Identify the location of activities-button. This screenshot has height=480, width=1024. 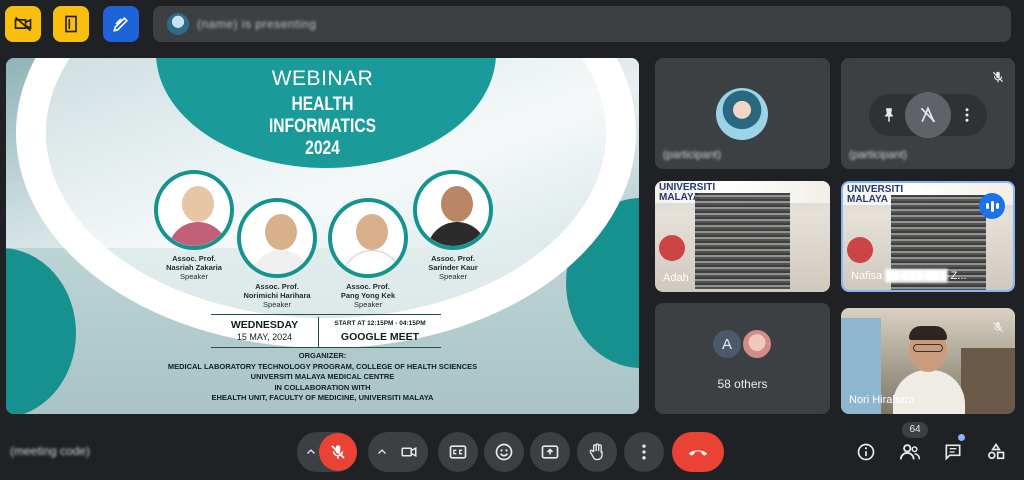
(996, 452).